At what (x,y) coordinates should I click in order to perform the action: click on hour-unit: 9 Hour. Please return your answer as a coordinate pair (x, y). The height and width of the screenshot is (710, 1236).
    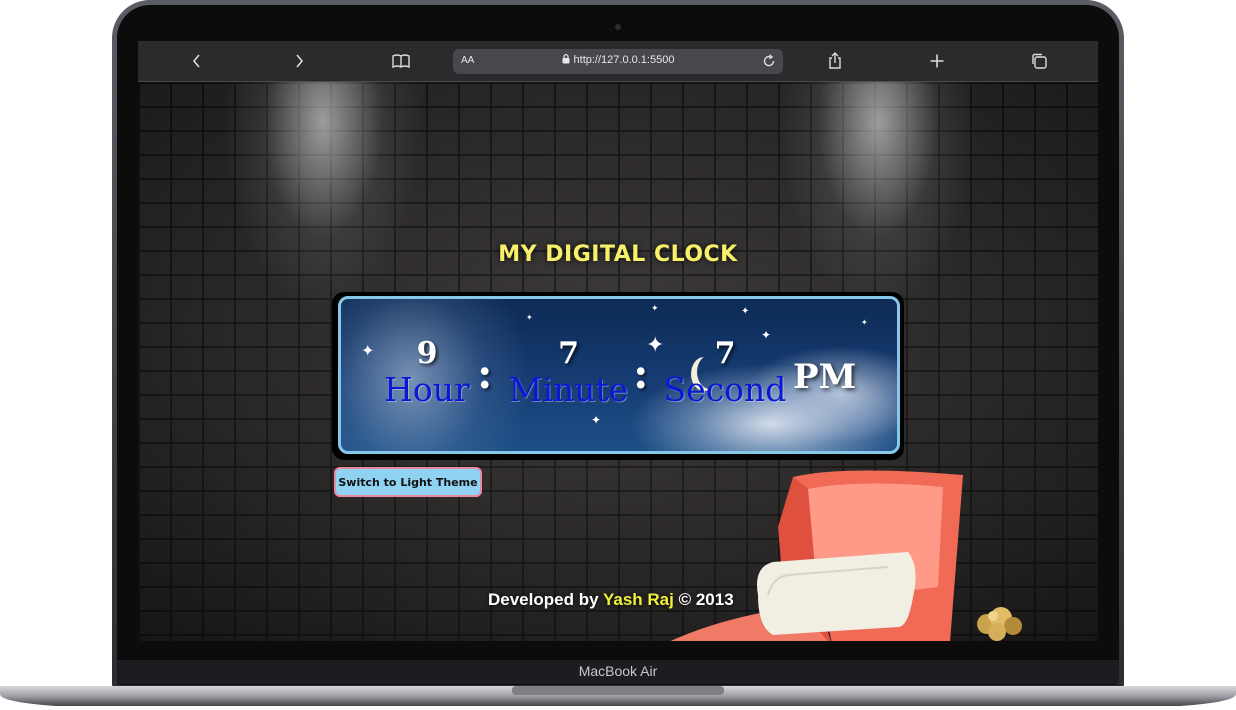
    Looking at the image, I should click on (427, 373).